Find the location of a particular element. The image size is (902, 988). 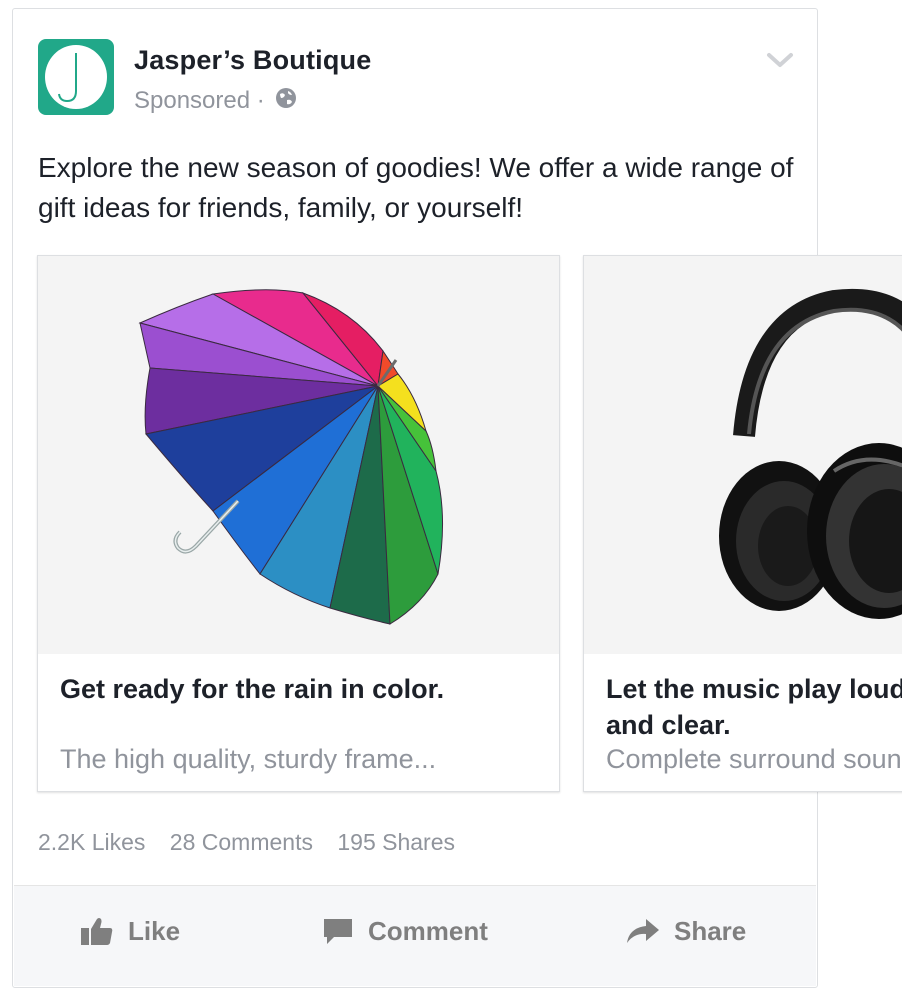

thumbs-up-icon is located at coordinates (97, 931).